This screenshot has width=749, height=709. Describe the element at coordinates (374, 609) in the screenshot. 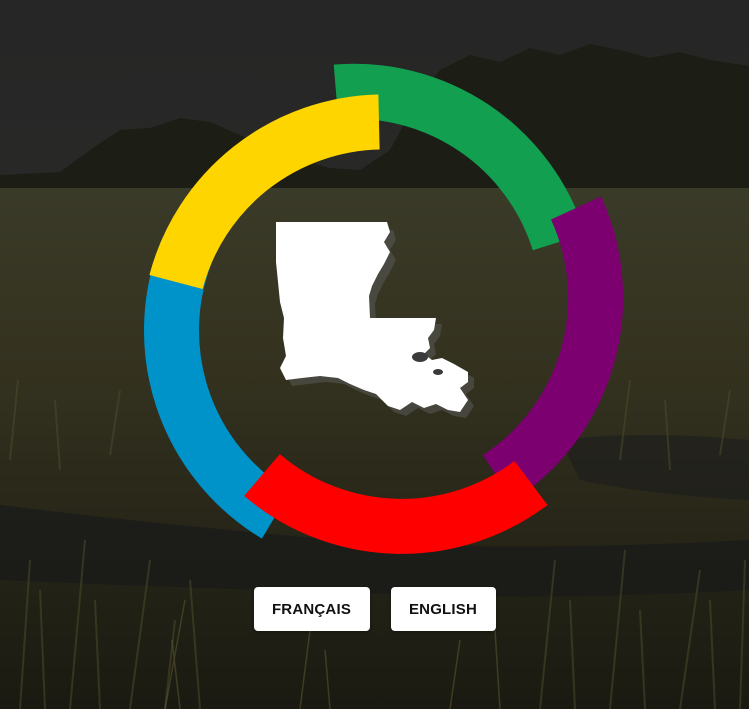

I see `language-buttons-row: FRANÇAIS ENGLISH` at that location.